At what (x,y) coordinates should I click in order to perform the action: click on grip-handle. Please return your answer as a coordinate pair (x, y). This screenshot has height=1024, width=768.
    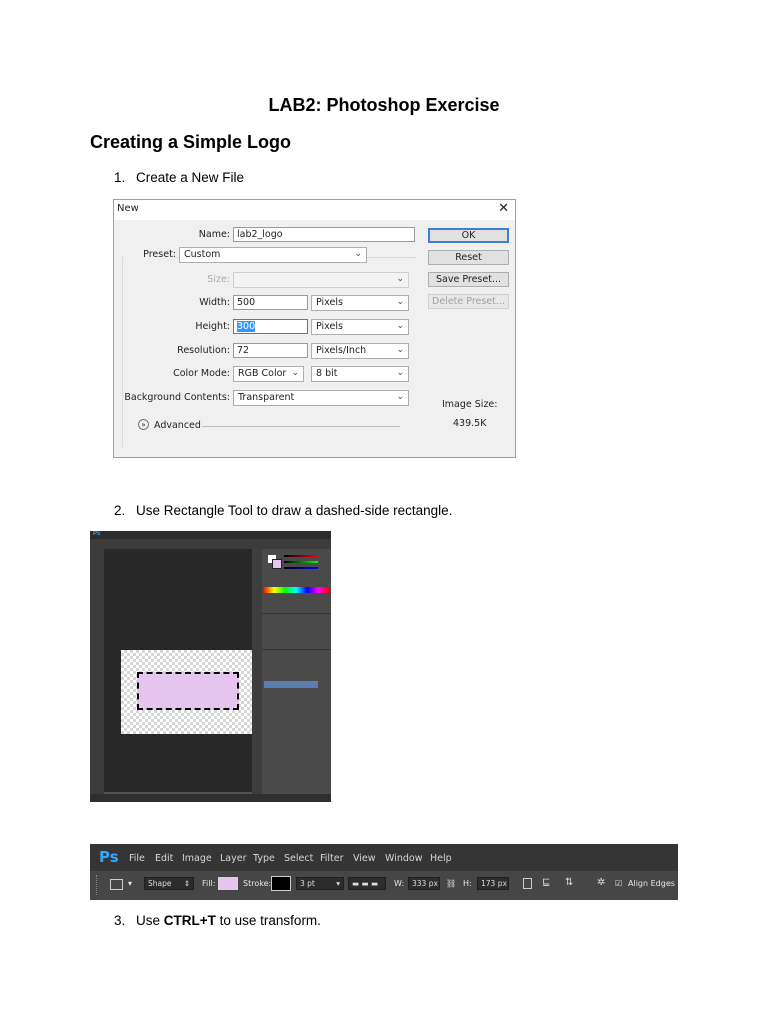
    Looking at the image, I should click on (97, 885).